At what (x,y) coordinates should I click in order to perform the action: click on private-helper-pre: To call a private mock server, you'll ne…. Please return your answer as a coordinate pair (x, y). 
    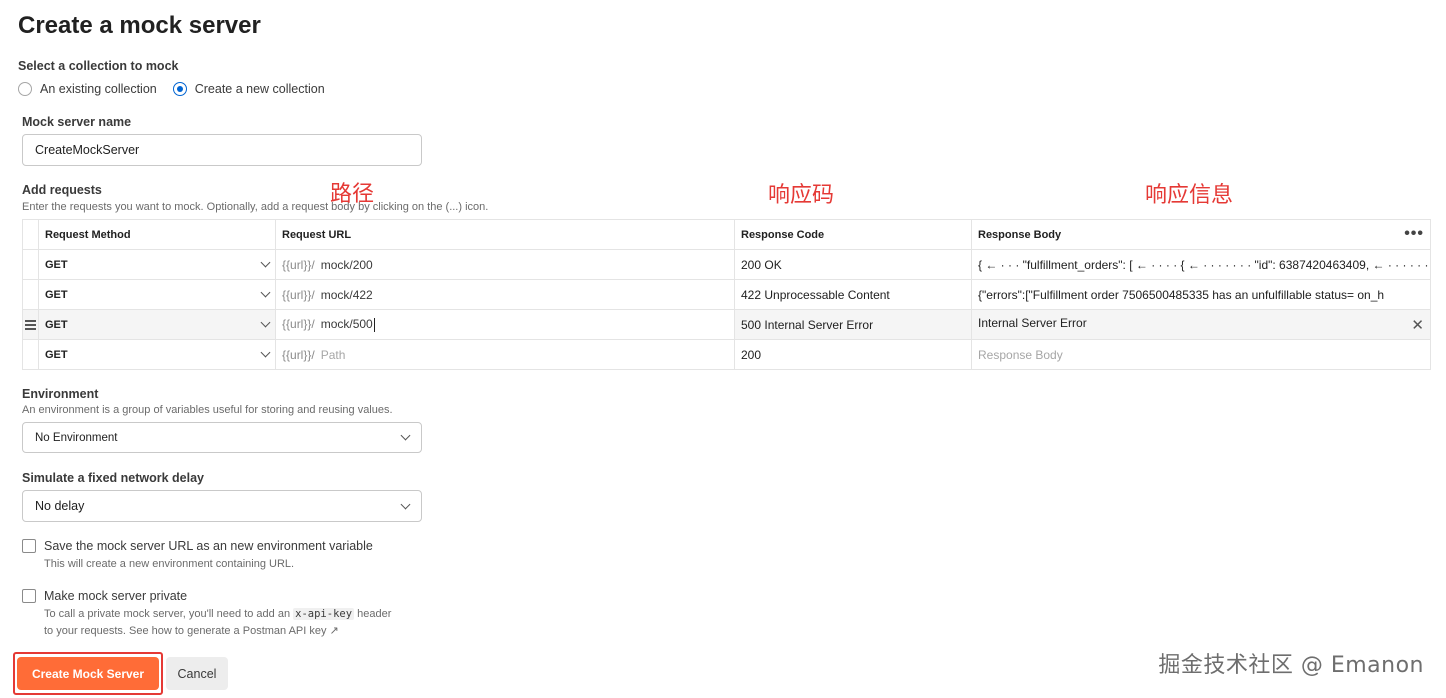
    Looking at the image, I should click on (167, 614).